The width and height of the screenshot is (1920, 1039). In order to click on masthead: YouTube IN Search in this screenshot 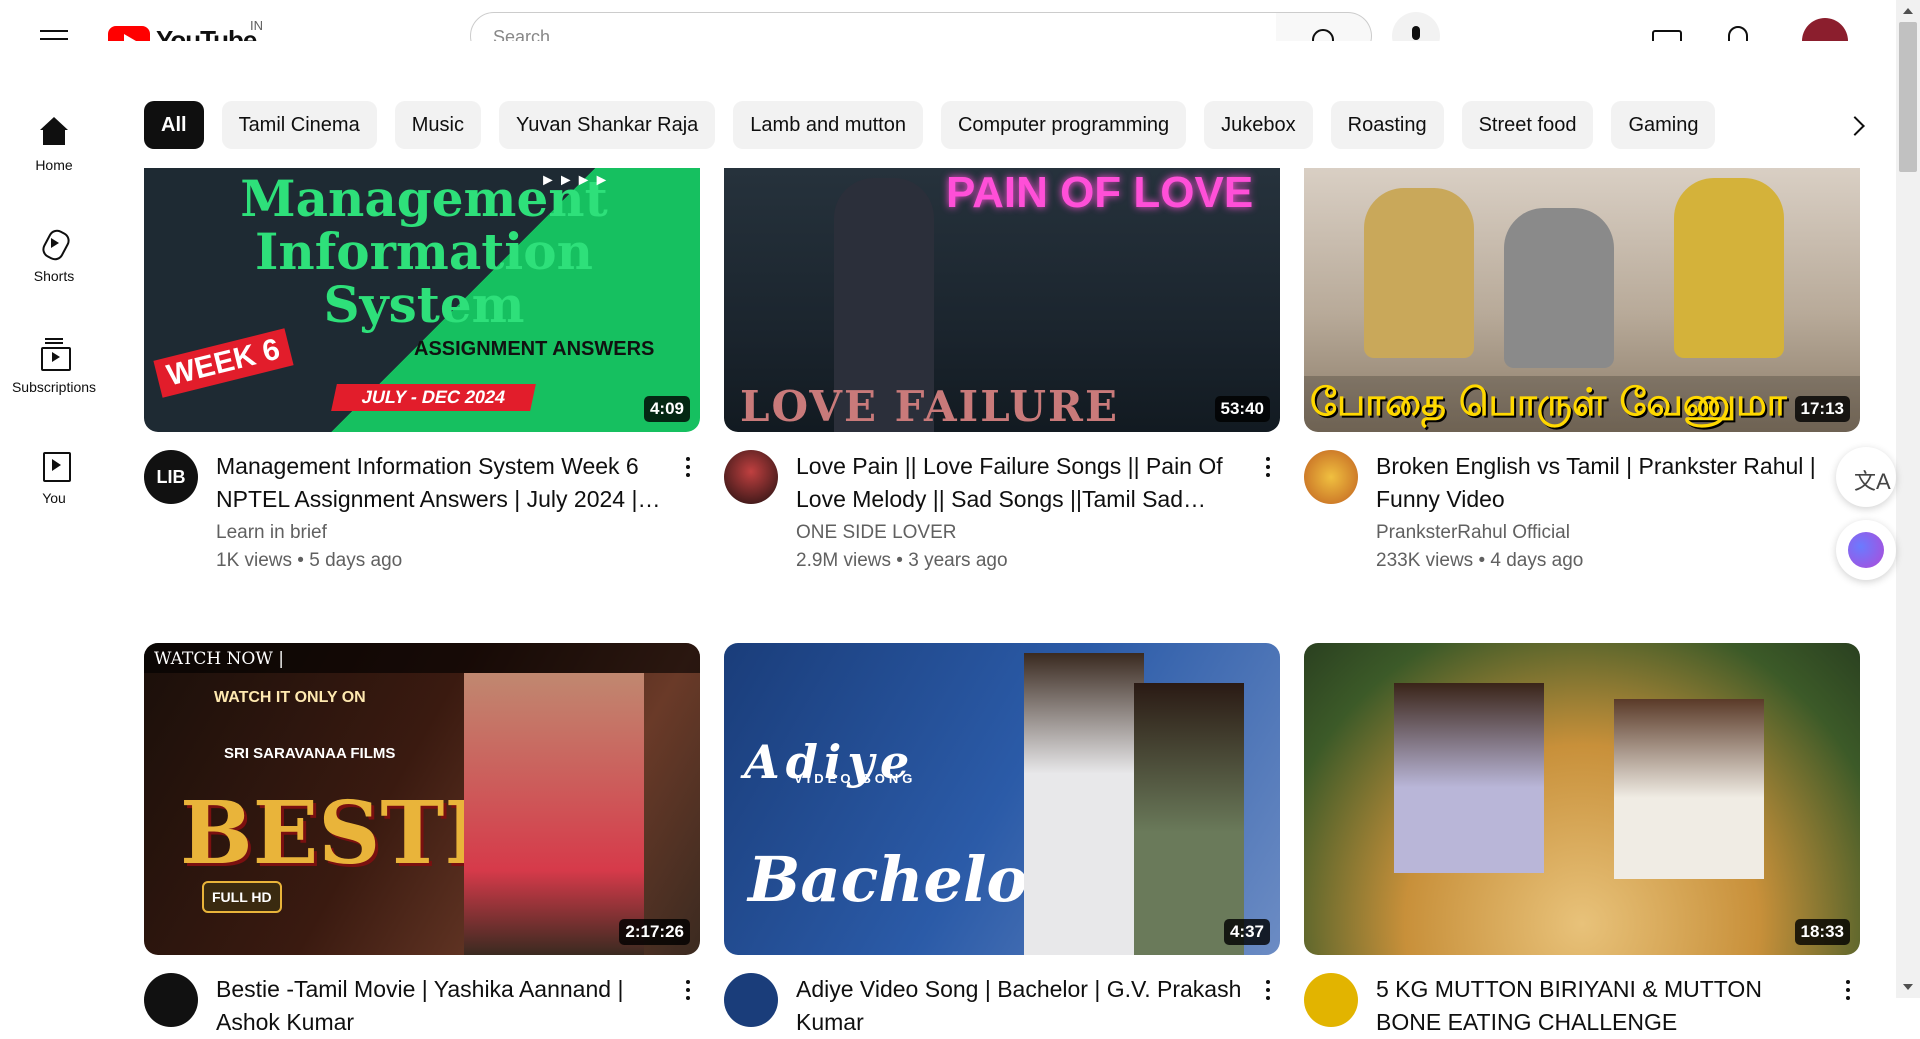, I will do `click(948, 20)`.